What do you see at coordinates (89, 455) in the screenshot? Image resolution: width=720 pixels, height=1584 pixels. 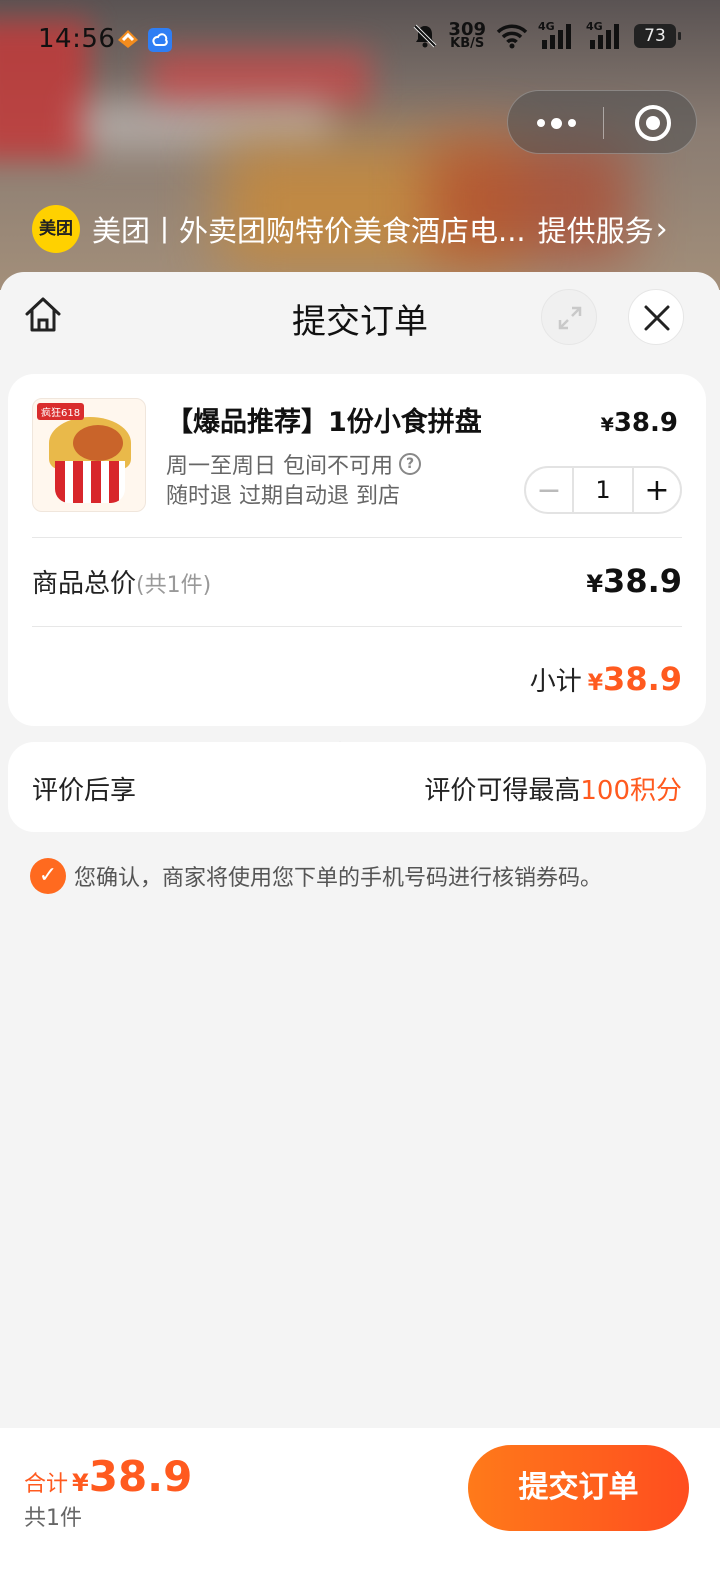 I see `product-thumbnail: 疯狂618` at bounding box center [89, 455].